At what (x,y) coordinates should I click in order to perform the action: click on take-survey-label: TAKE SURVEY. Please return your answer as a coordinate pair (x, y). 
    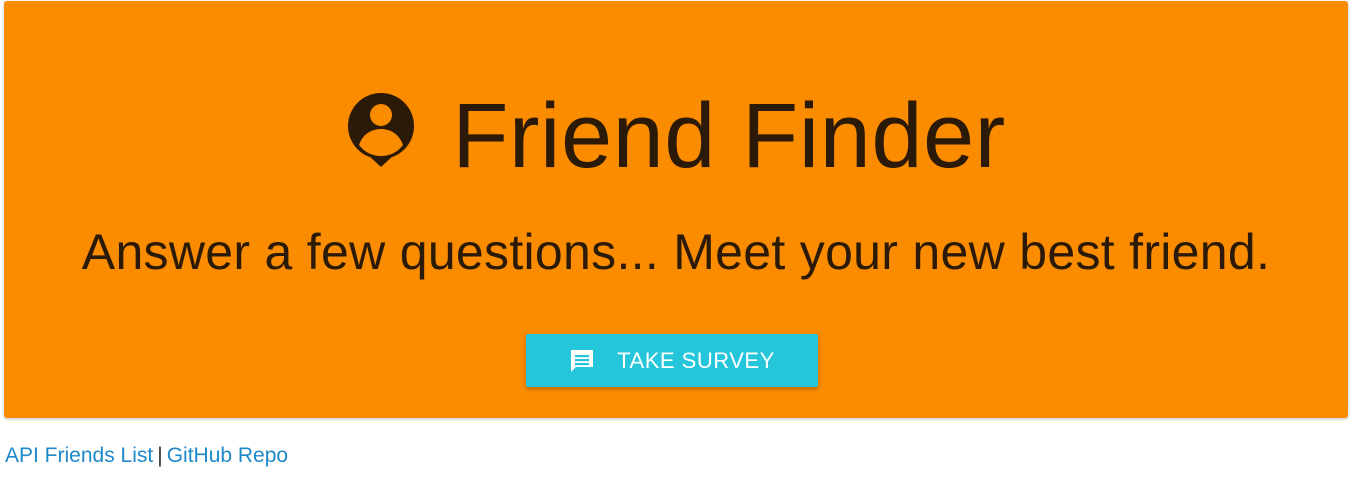
    Looking at the image, I should click on (696, 360).